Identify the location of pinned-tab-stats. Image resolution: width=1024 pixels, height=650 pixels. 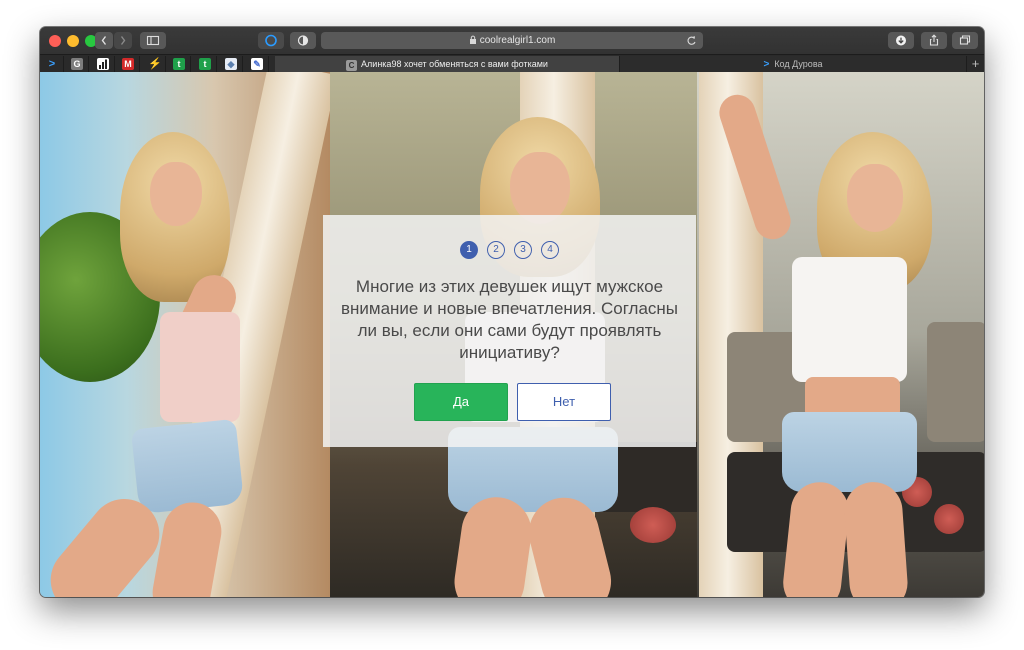
(103, 64).